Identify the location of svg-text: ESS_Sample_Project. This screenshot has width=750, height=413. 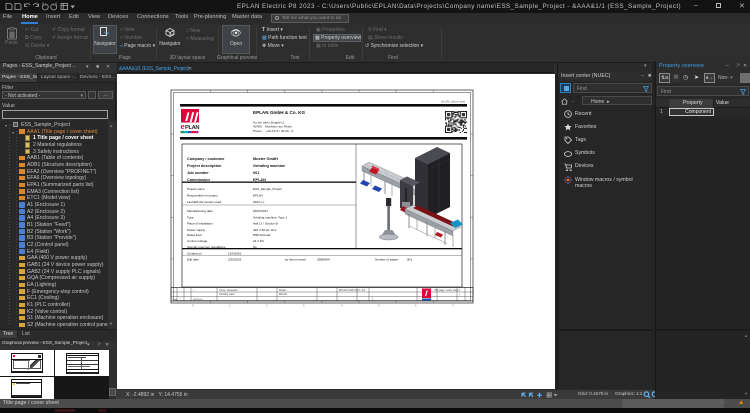
(267, 189).